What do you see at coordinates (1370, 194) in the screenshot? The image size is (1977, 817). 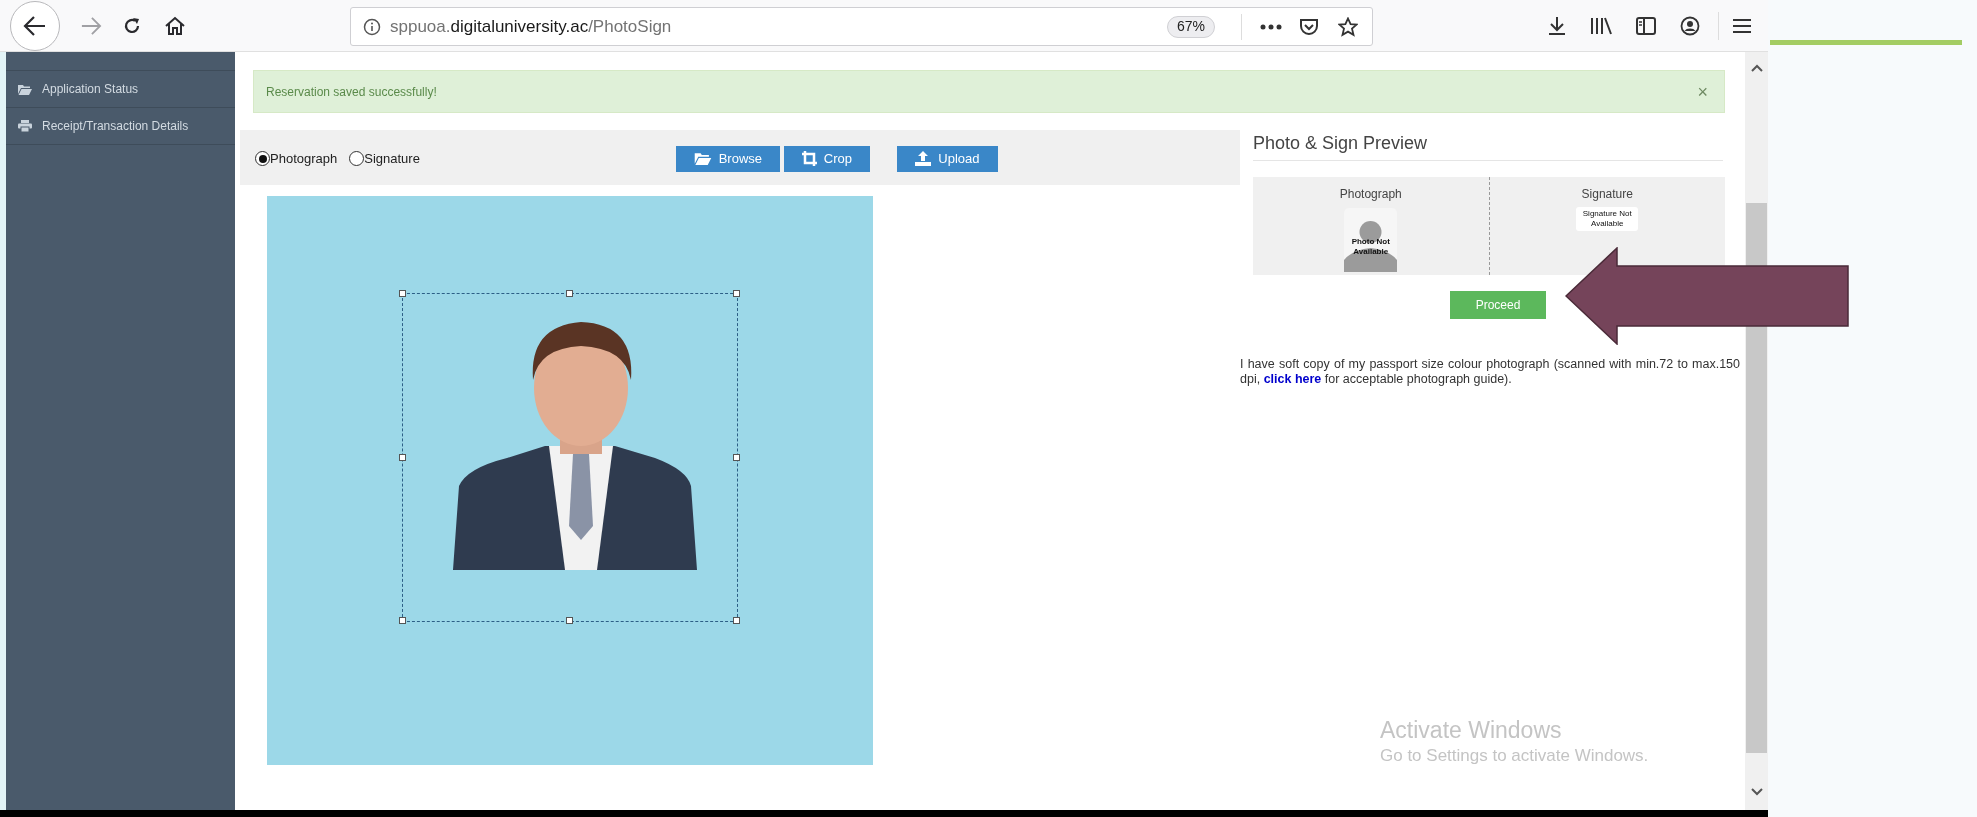 I see `column-heading: Photograph` at bounding box center [1370, 194].